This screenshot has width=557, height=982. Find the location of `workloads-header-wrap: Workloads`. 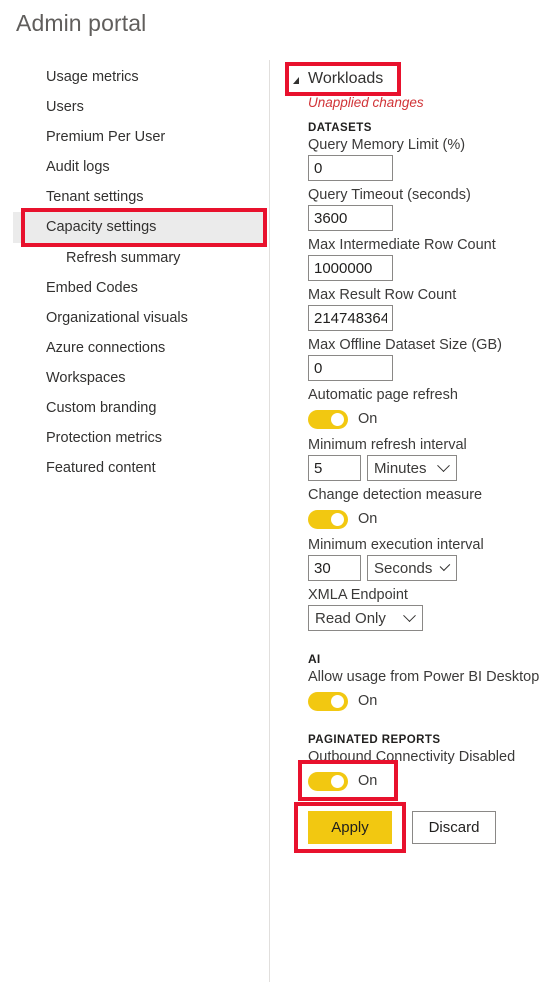

workloads-header-wrap: Workloads is located at coordinates (343, 79).